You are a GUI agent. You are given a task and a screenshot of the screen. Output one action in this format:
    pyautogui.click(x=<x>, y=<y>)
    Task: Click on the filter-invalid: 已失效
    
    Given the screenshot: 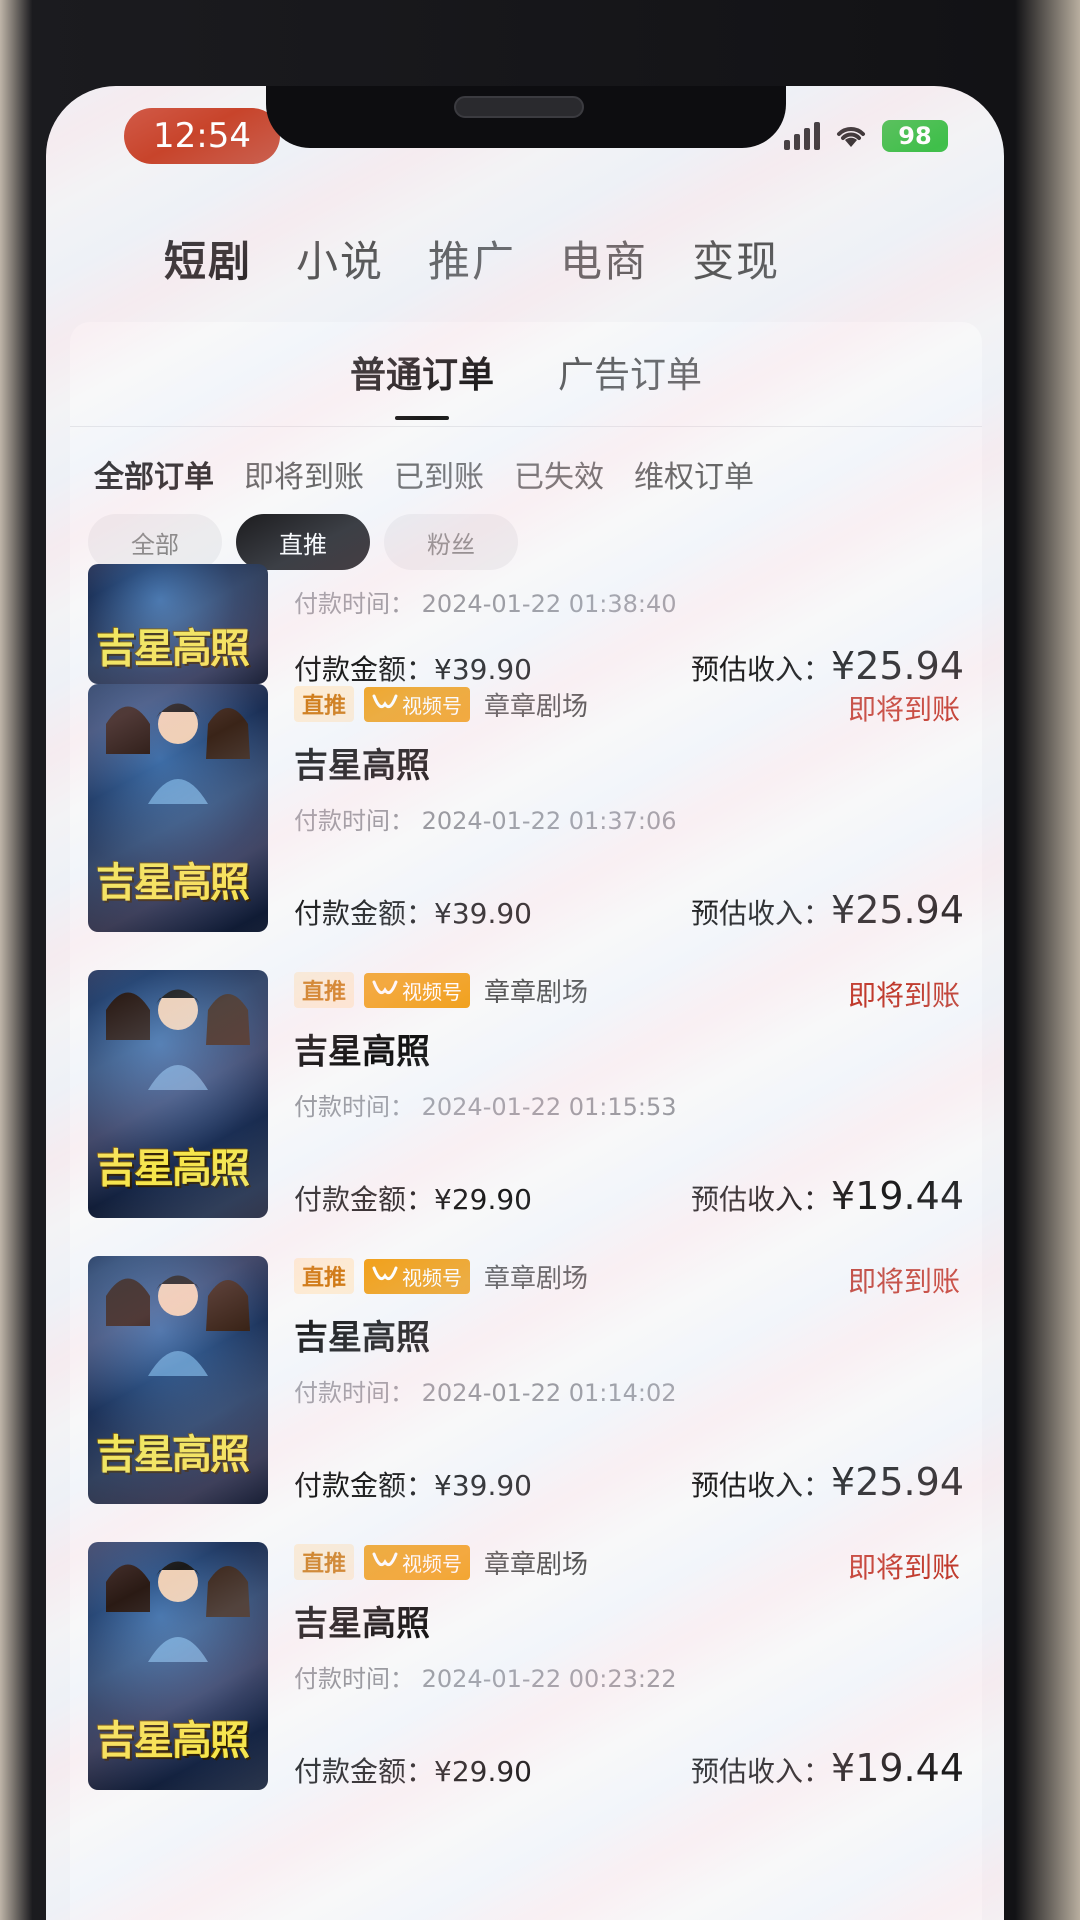 What is the action you would take?
    pyautogui.click(x=559, y=474)
    